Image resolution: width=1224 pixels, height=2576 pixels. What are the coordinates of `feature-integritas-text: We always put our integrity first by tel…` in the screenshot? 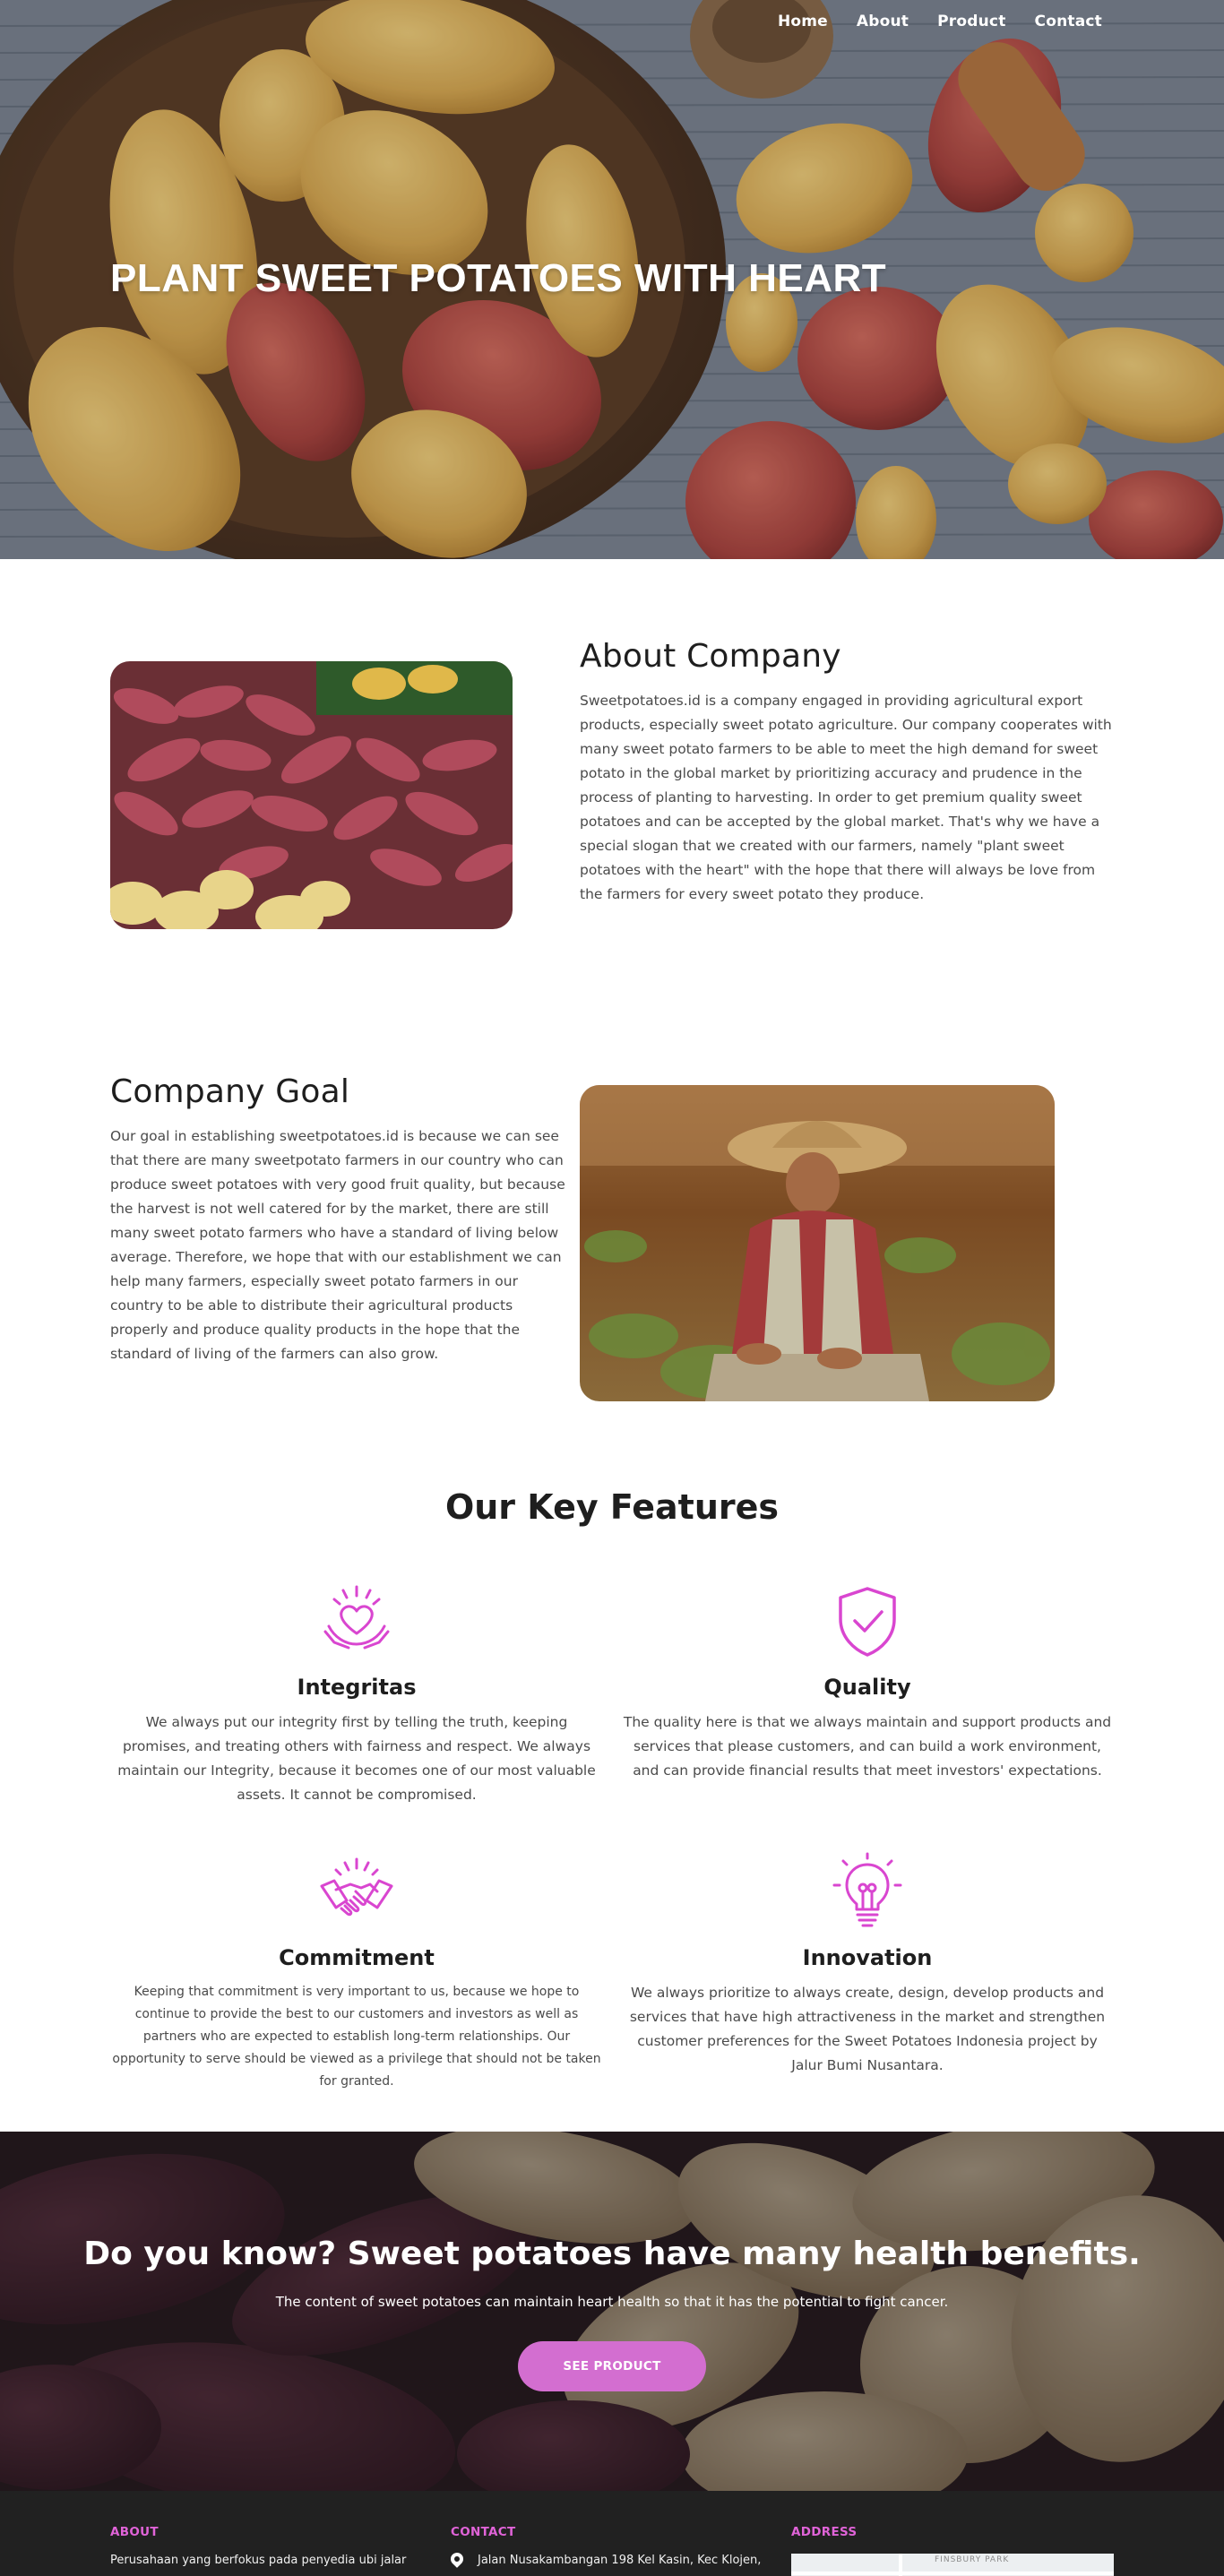 It's located at (357, 1758).